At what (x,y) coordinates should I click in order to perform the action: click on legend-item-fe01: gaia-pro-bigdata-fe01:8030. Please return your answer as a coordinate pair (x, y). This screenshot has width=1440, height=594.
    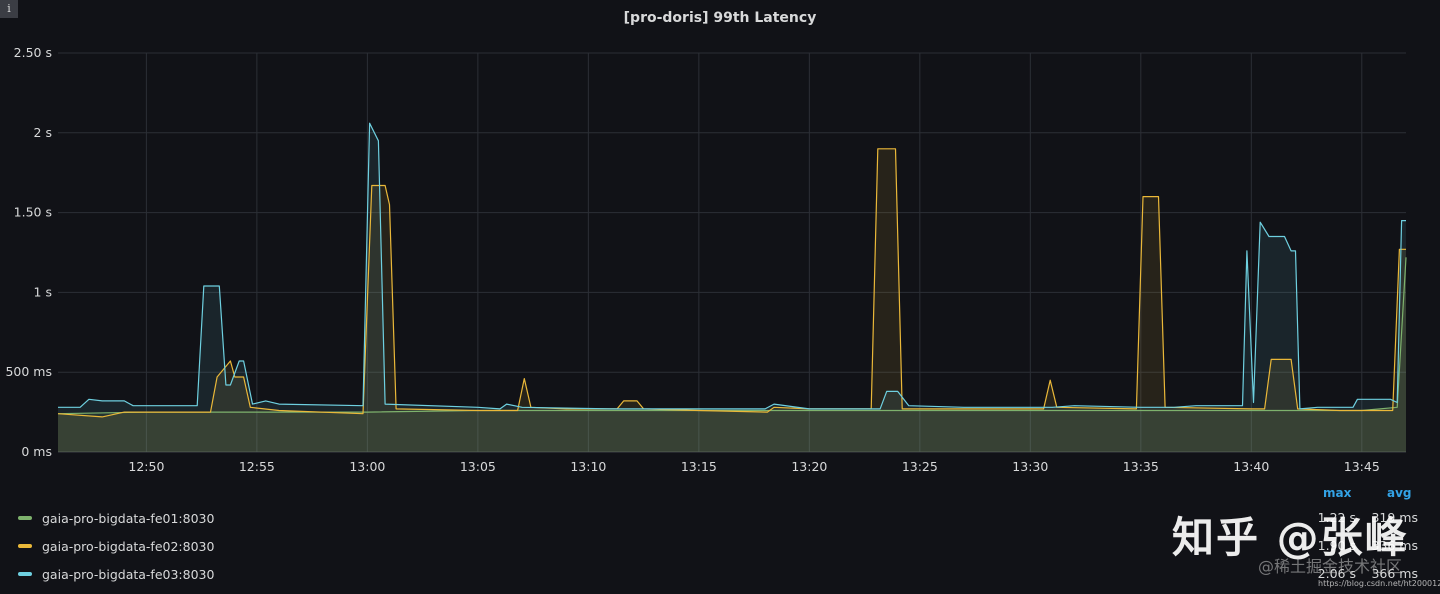
    Looking at the image, I should click on (116, 518).